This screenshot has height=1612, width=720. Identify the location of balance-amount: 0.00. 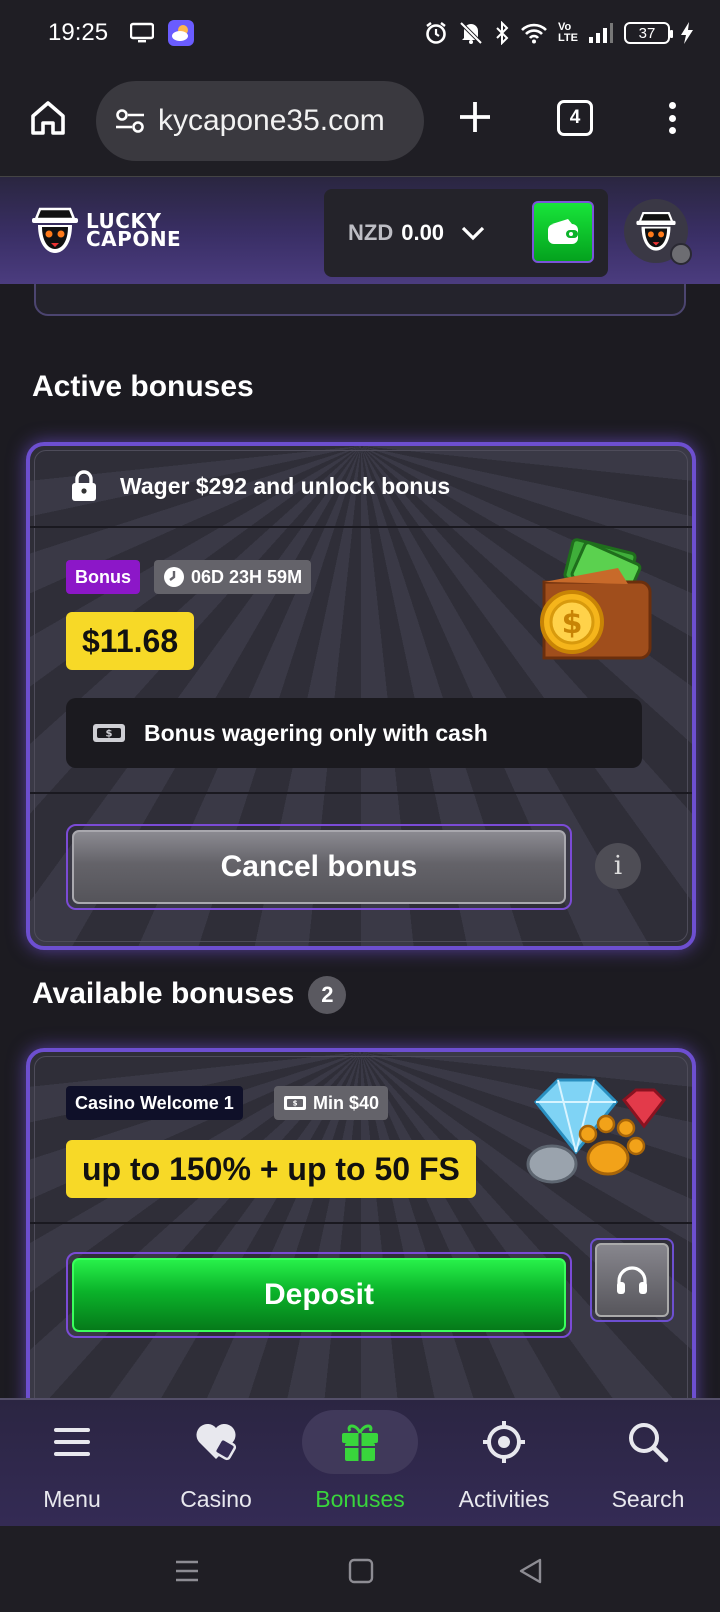
(423, 232).